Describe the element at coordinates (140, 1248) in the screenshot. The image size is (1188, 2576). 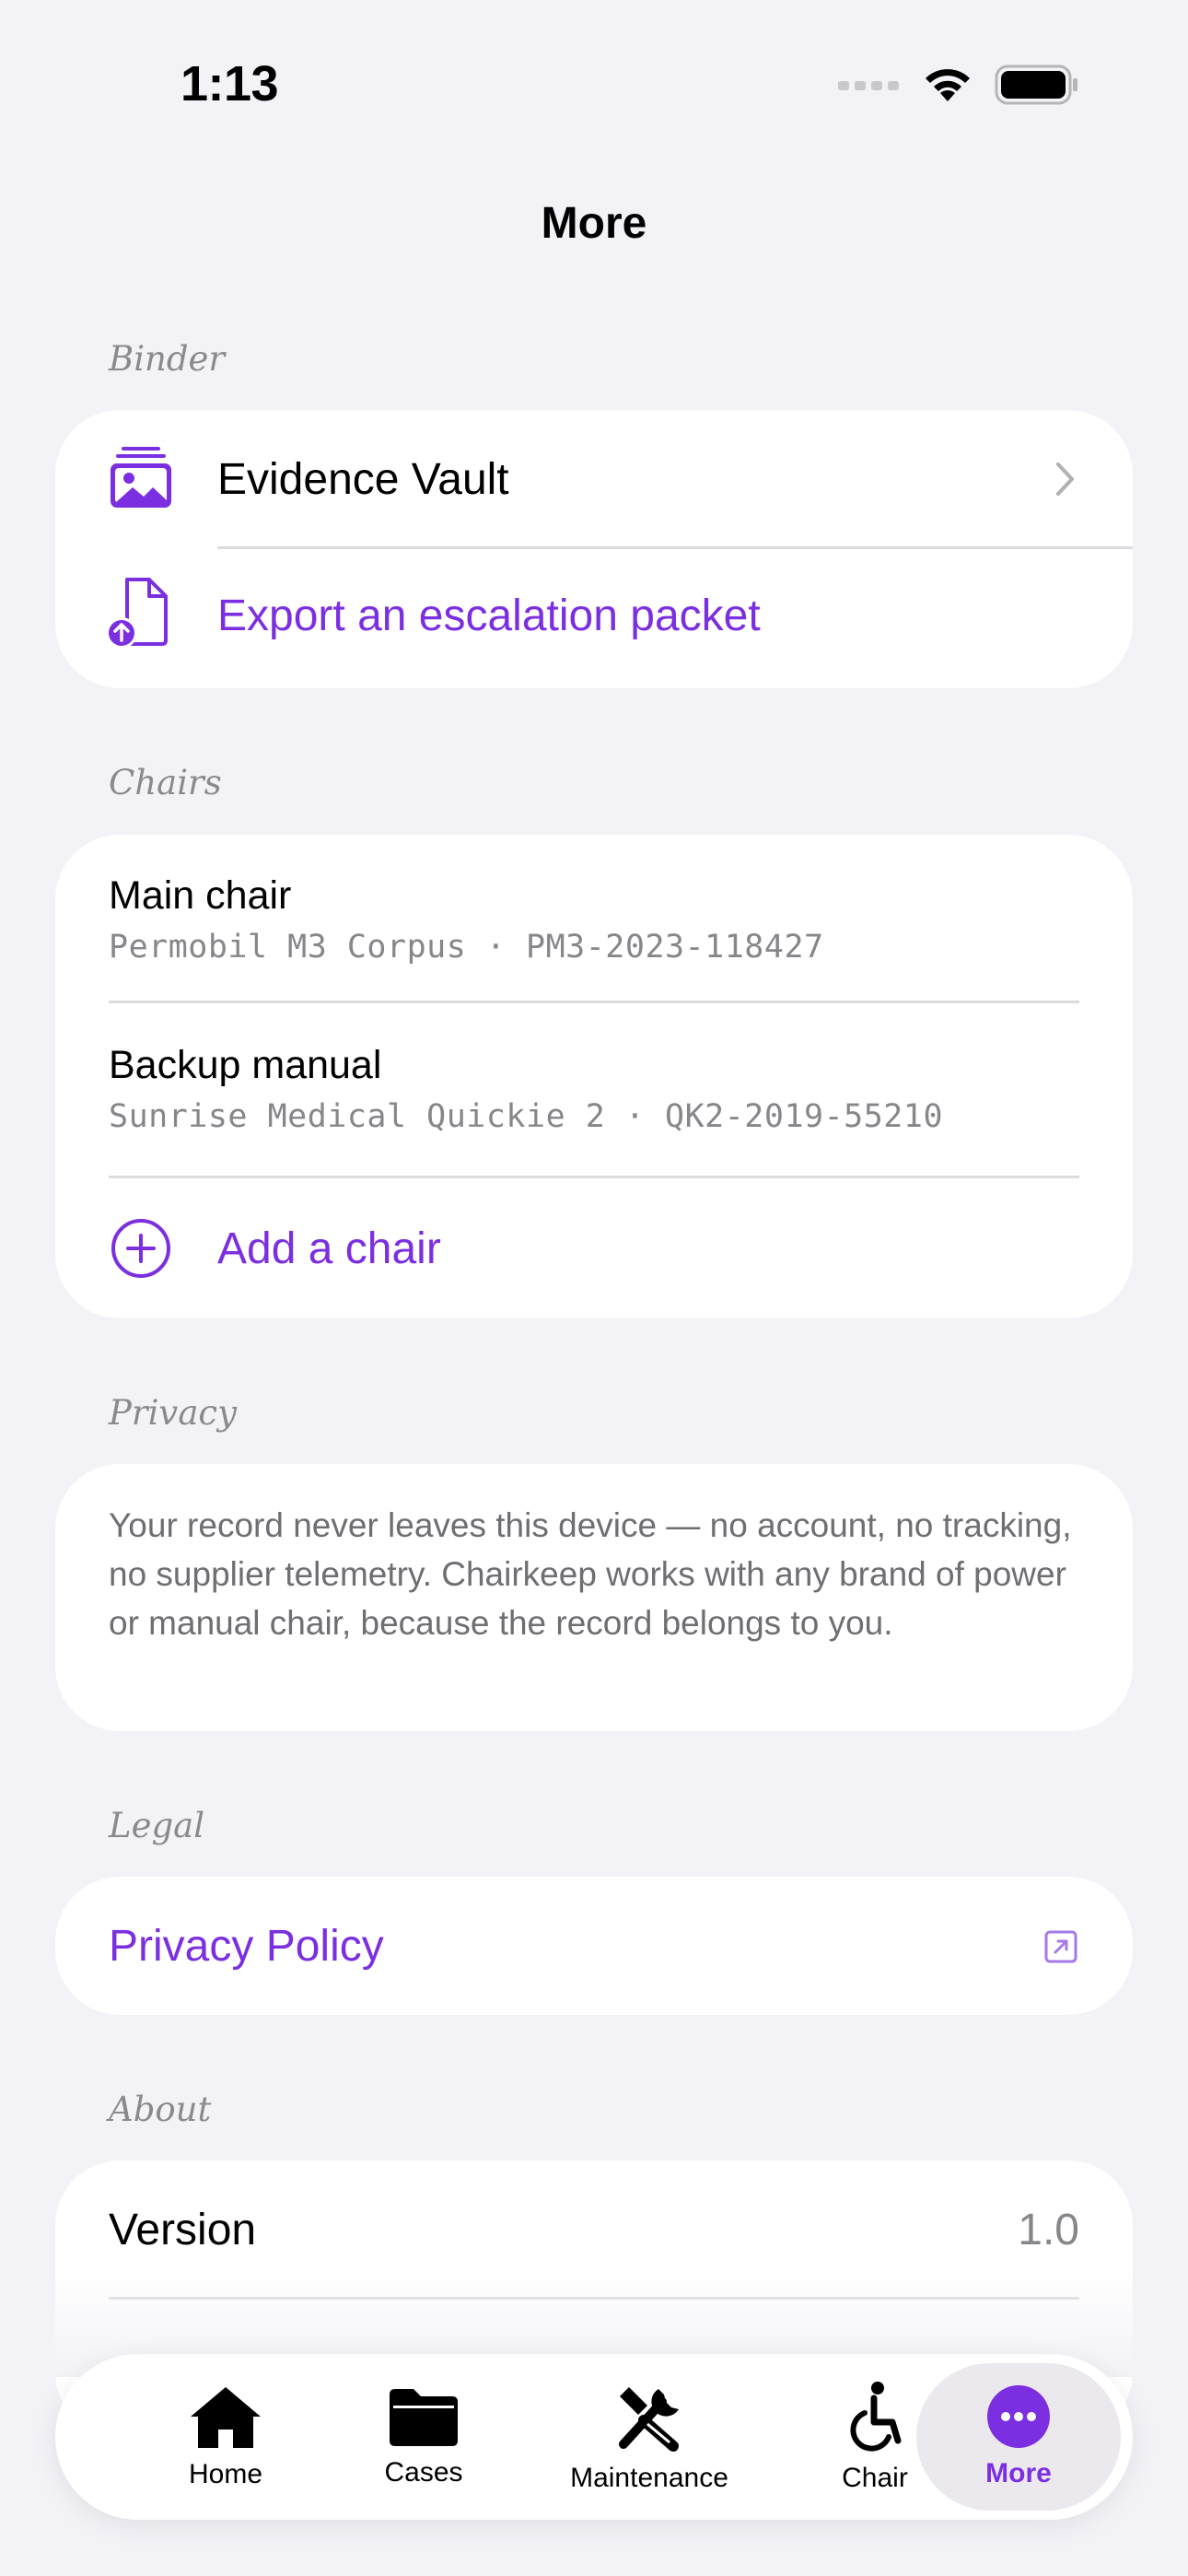
I see `plus-circle-icon` at that location.